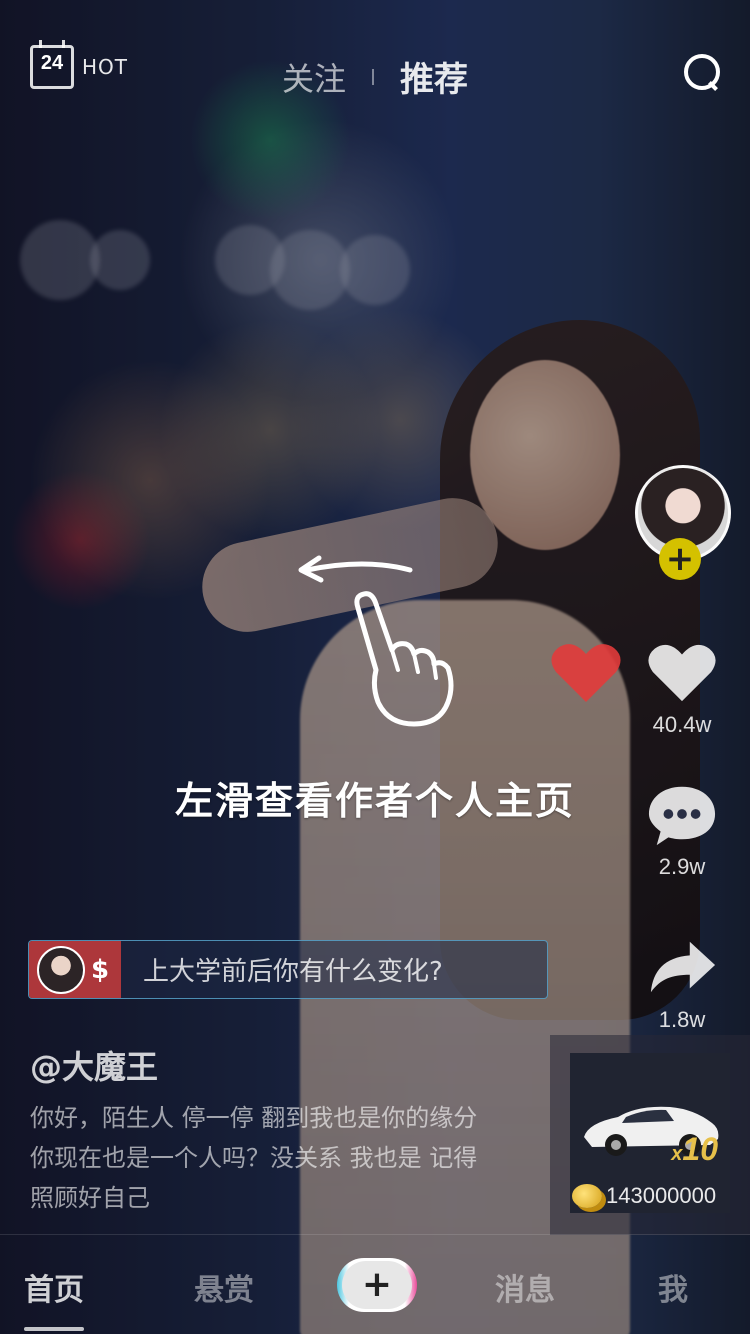  I want to click on plus-icon: +, so click(377, 1285).